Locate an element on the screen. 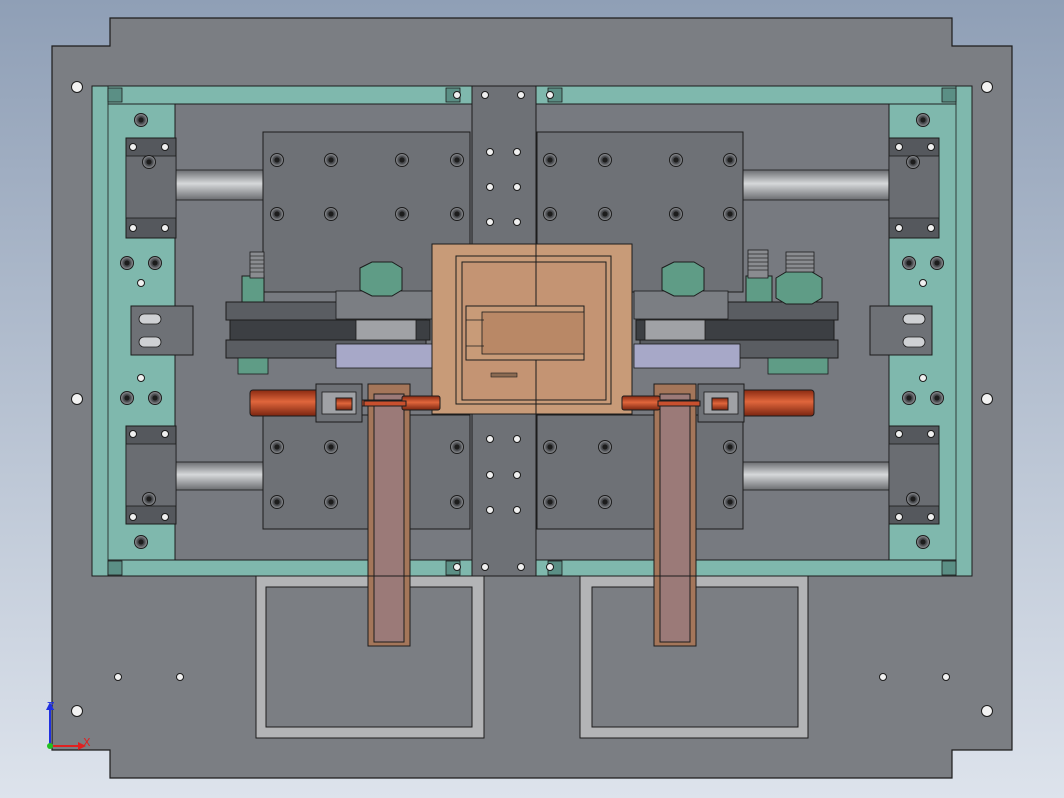  mold-insert-inner is located at coordinates (533, 333).